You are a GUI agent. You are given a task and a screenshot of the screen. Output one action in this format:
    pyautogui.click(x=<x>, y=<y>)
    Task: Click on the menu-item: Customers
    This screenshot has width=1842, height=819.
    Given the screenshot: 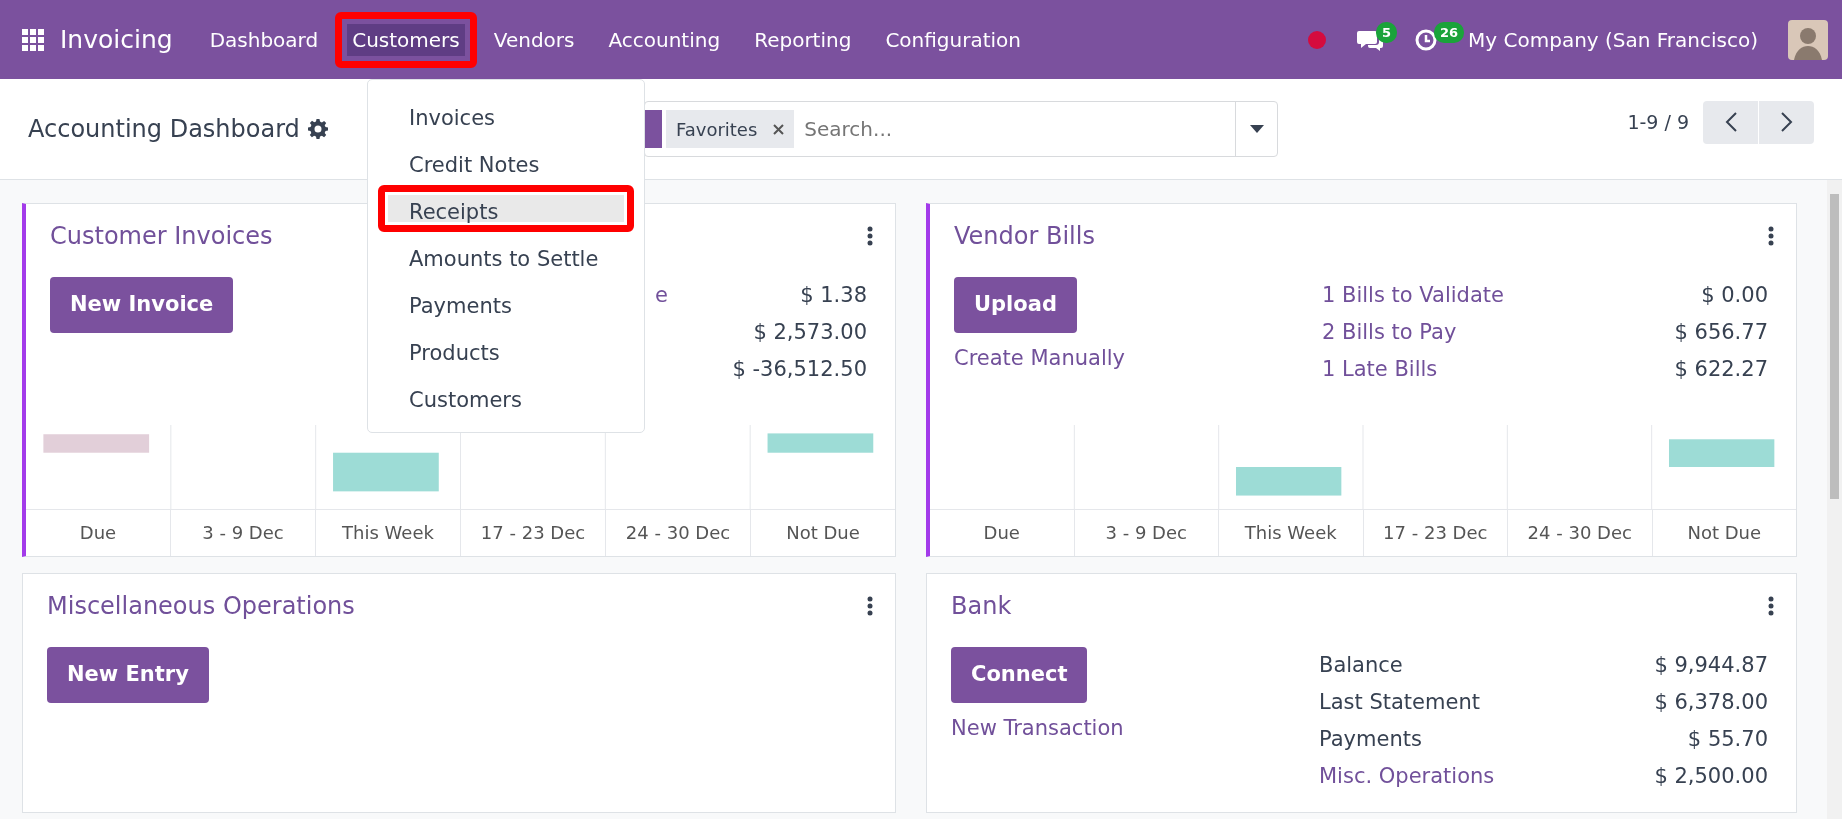 What is the action you would take?
    pyautogui.click(x=506, y=396)
    